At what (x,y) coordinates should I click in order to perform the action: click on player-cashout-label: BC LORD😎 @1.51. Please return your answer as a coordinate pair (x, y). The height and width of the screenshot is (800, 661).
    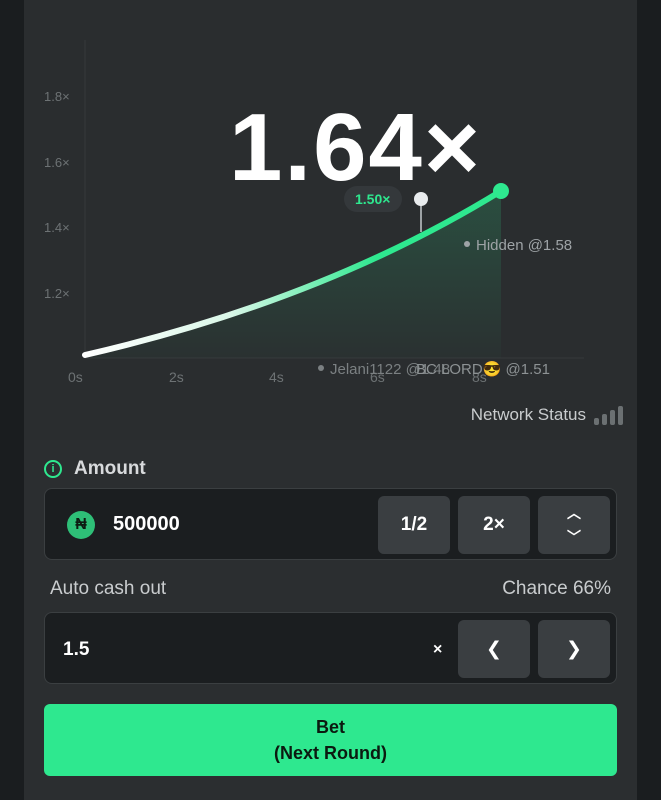
    Looking at the image, I should click on (483, 369).